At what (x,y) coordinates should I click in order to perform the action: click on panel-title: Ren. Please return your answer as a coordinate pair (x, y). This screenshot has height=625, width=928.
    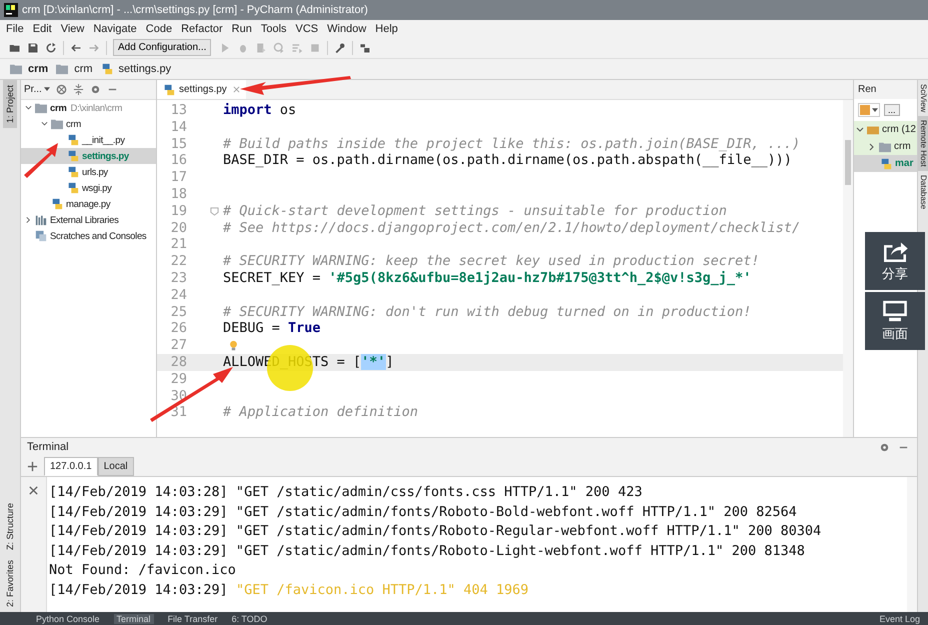
    Looking at the image, I should click on (867, 89).